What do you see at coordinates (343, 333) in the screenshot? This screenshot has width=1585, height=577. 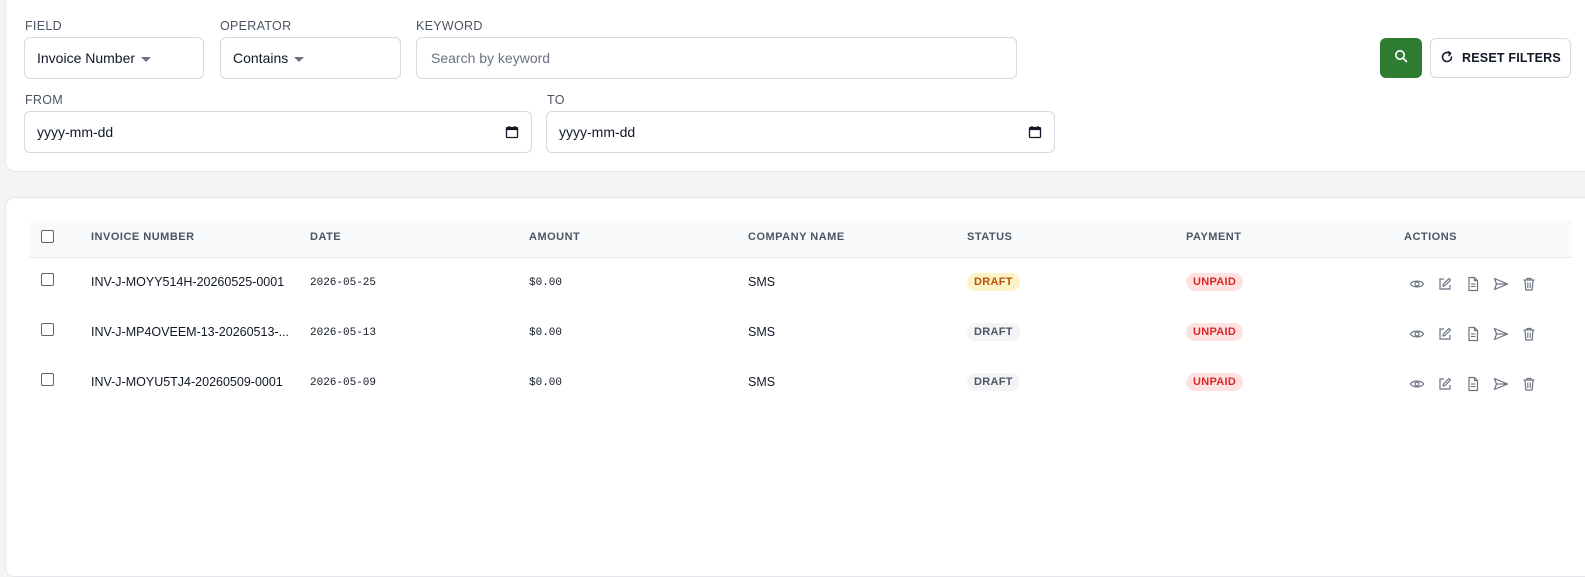 I see `invoice-date: 2026-05-13` at bounding box center [343, 333].